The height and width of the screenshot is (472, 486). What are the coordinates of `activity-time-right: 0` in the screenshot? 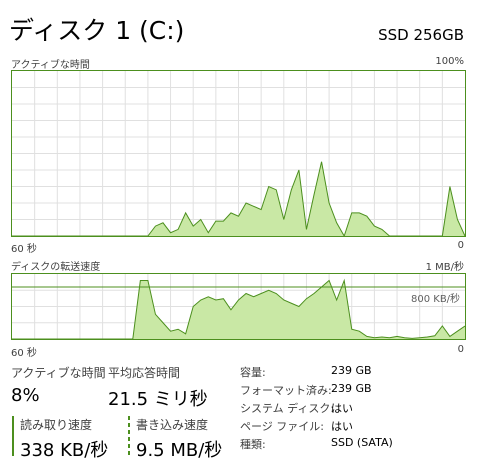 It's located at (460, 245).